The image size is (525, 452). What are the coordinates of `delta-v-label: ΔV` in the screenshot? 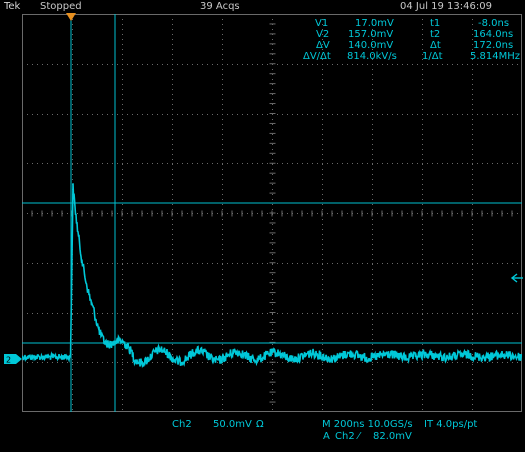 It's located at (323, 45).